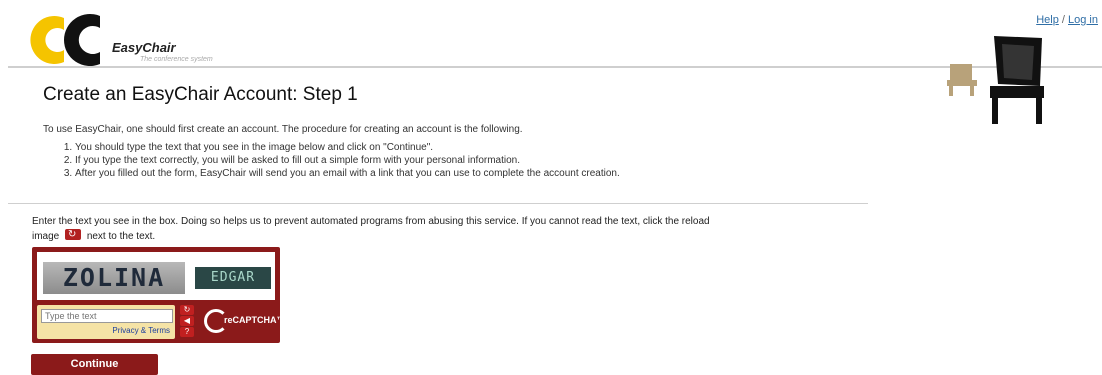 This screenshot has height=375, width=1102. What do you see at coordinates (187, 310) in the screenshot?
I see `reload-icon: ↻` at bounding box center [187, 310].